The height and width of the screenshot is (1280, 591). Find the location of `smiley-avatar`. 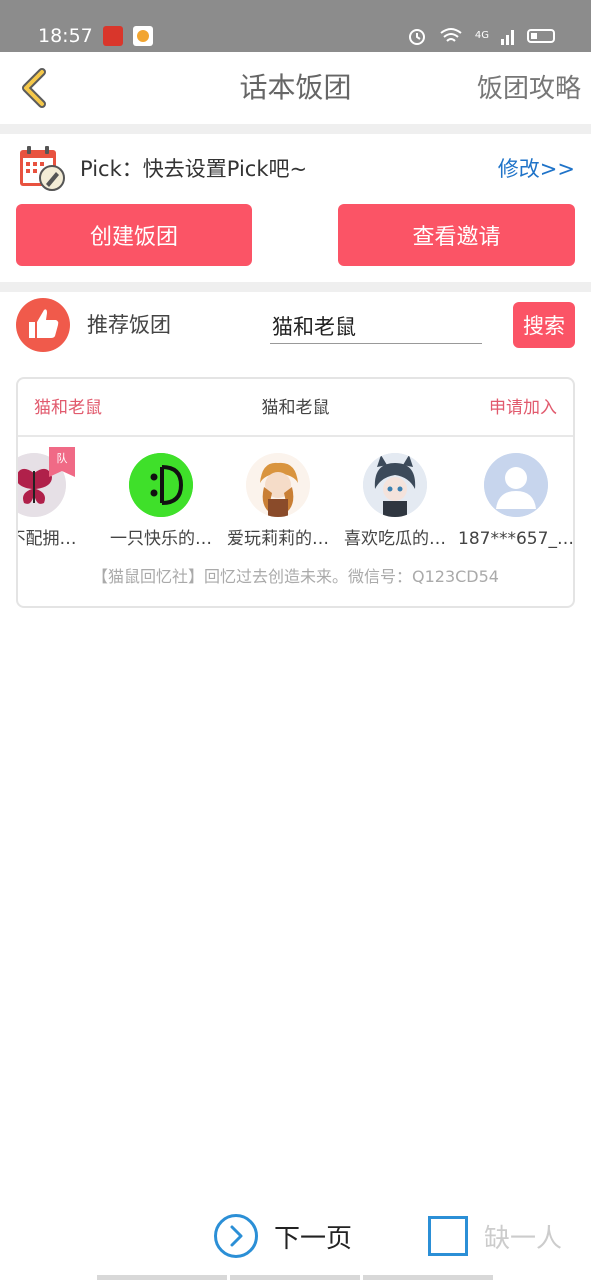

smiley-avatar is located at coordinates (161, 485).